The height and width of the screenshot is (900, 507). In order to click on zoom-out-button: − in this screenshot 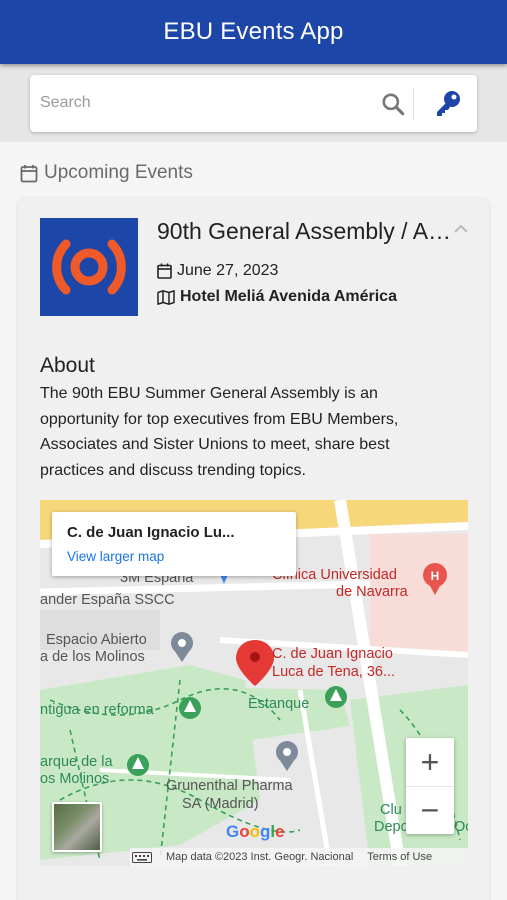, I will do `click(430, 810)`.